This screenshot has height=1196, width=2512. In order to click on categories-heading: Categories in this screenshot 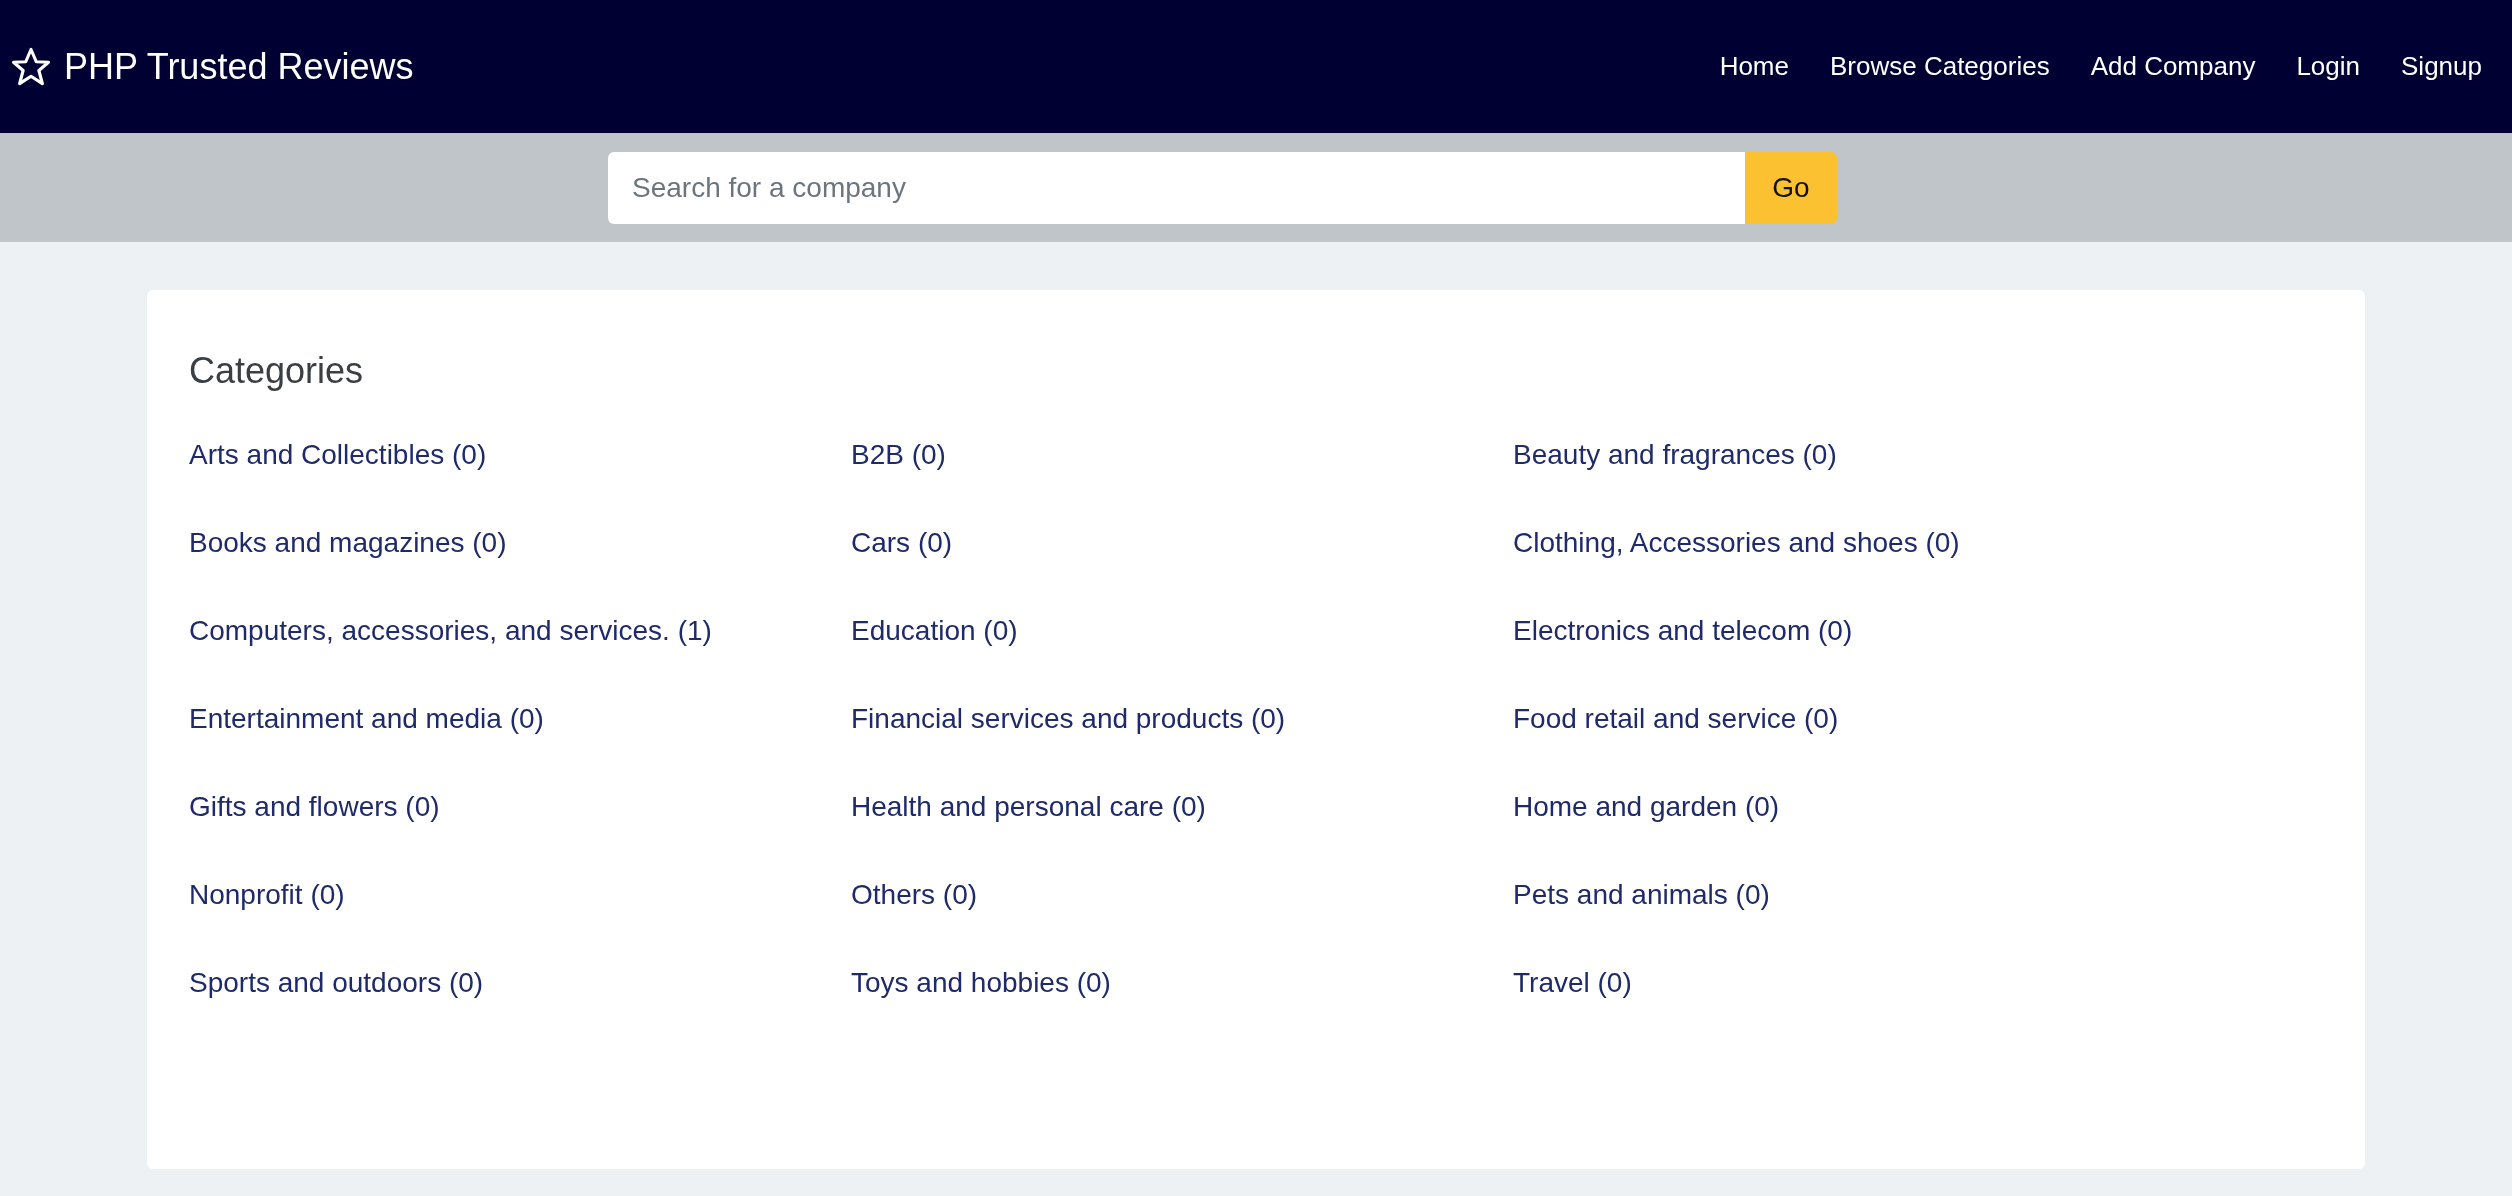, I will do `click(277, 371)`.